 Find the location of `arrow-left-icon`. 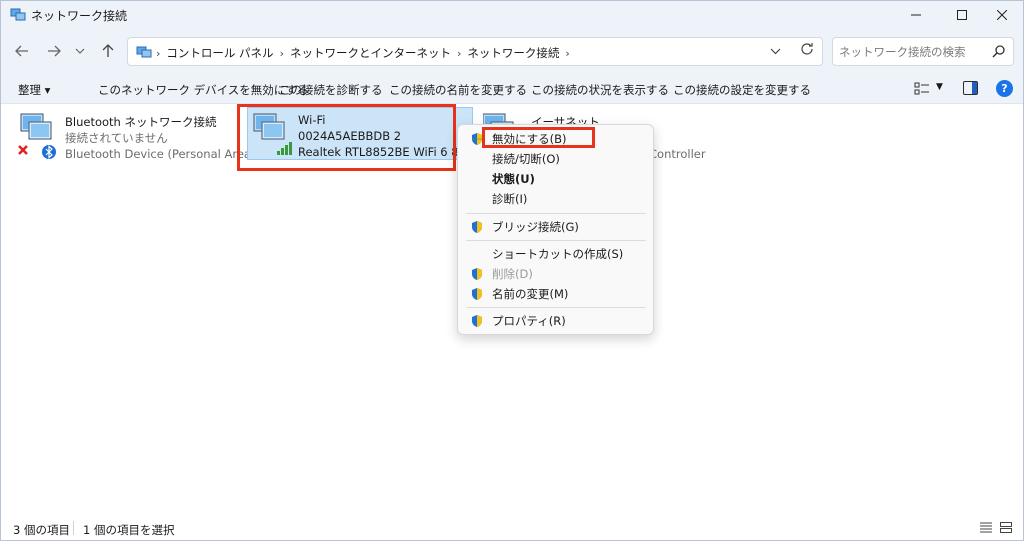

arrow-left-icon is located at coordinates (21, 51).